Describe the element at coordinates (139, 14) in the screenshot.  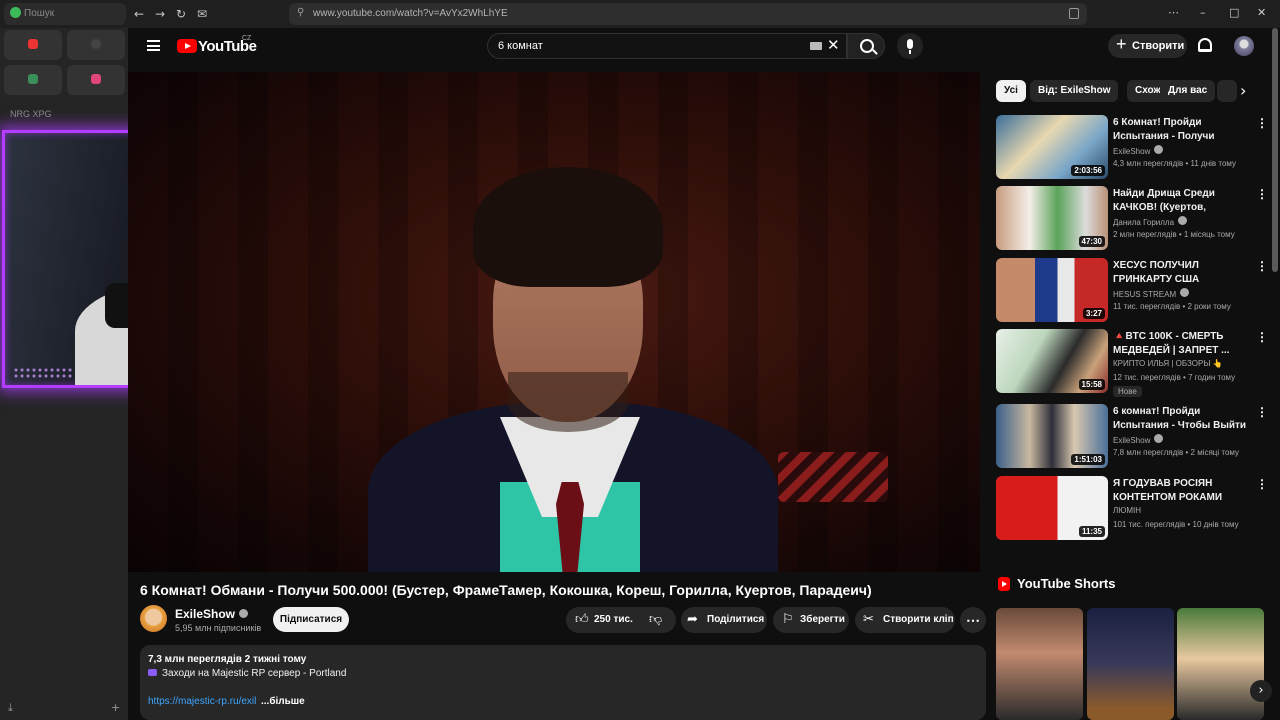
I see `back-icon: ←` at that location.